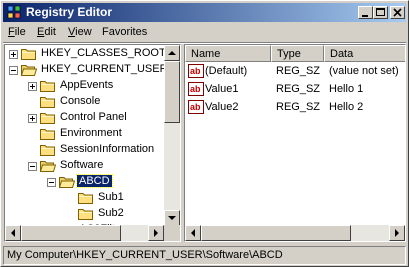 The height and width of the screenshot is (267, 409). Describe the element at coordinates (172, 233) in the screenshot. I see `scroll-corner` at that location.